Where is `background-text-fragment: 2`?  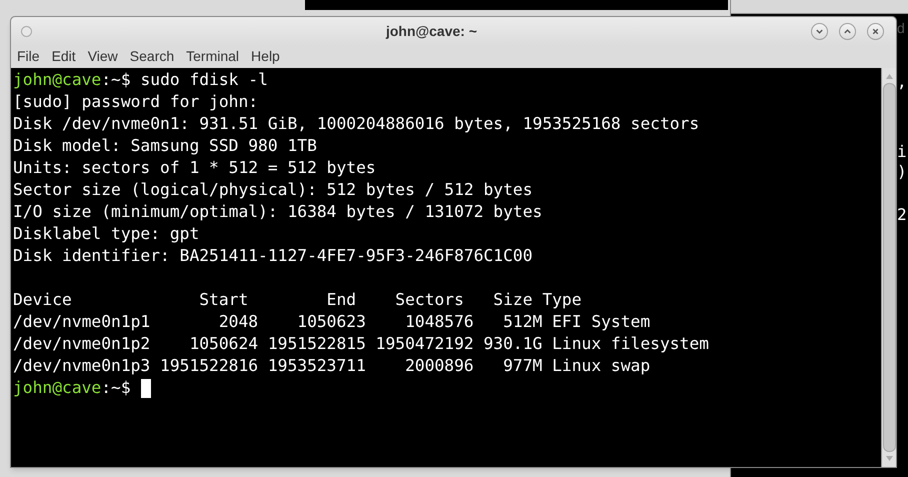 background-text-fragment: 2 is located at coordinates (902, 215).